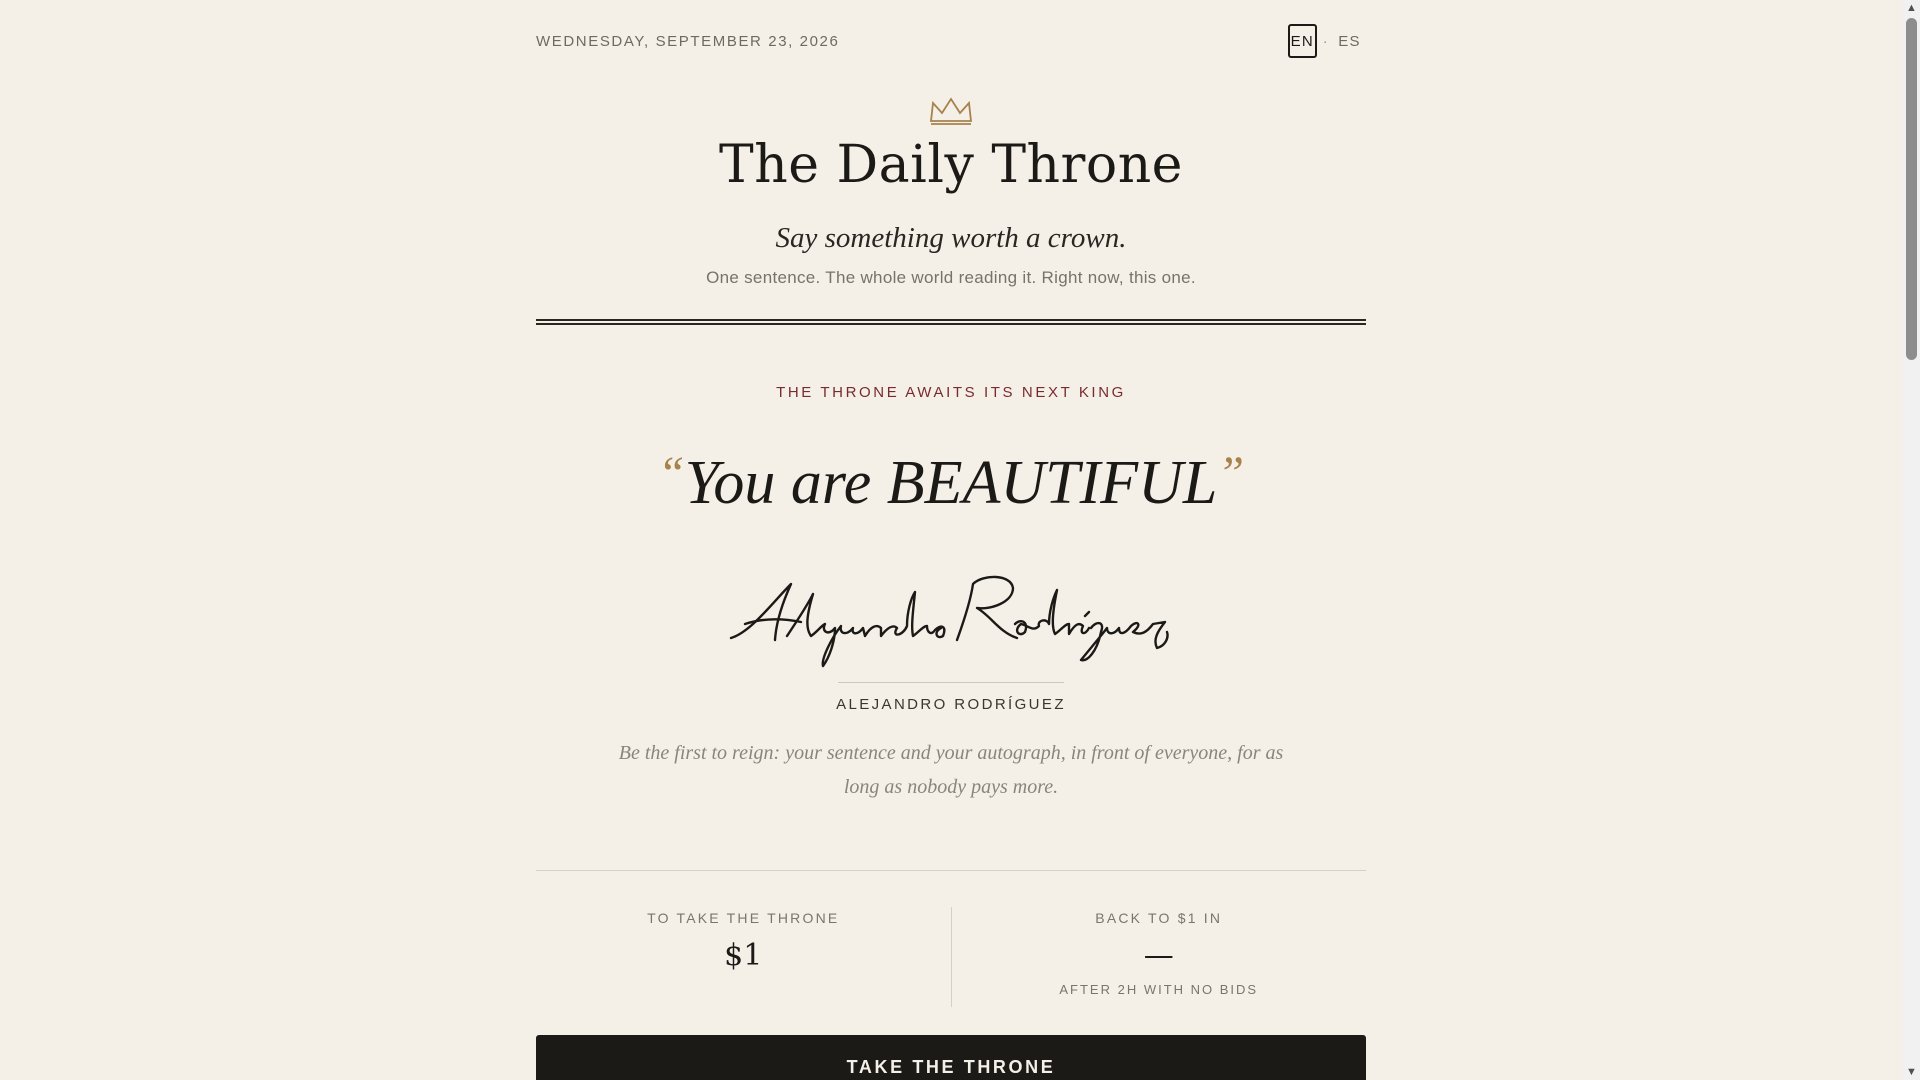 The height and width of the screenshot is (1080, 1920). I want to click on language-es-button: ES, so click(1349, 41).